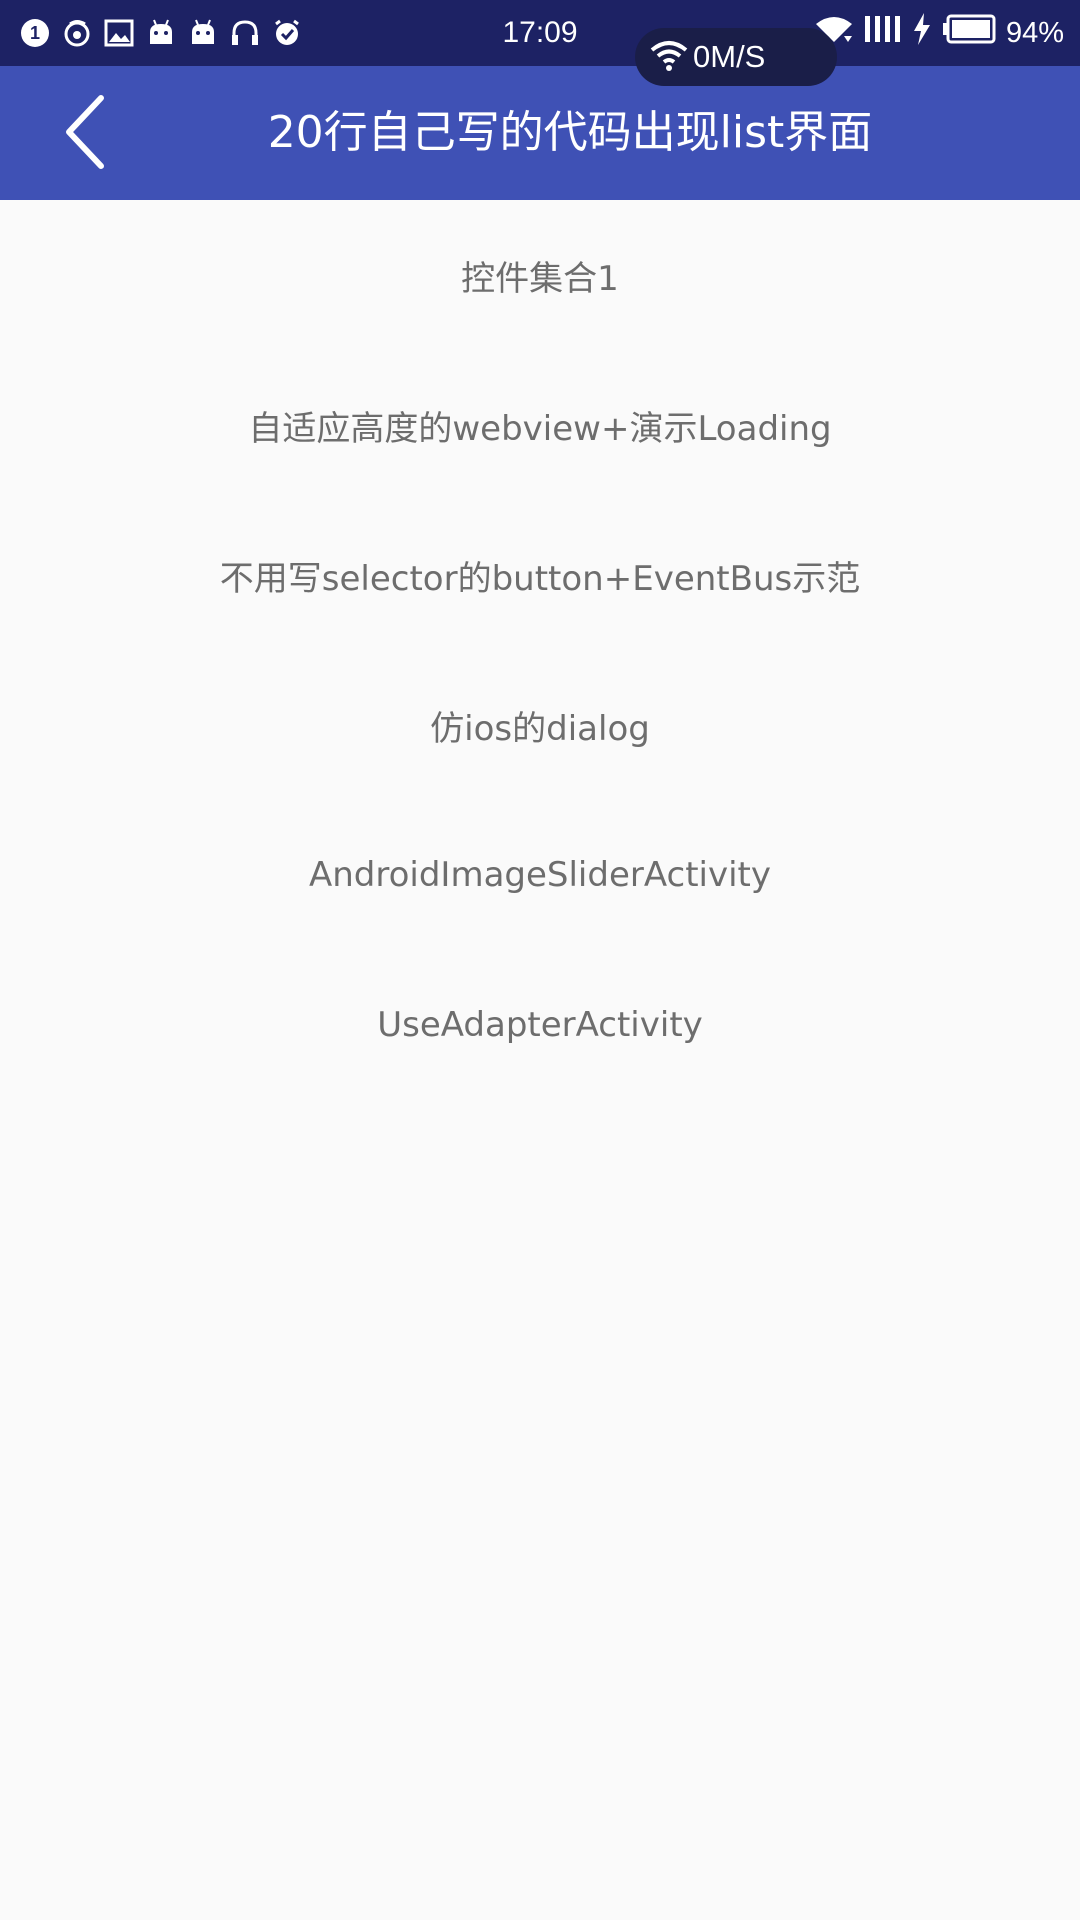 The image size is (1080, 1920). I want to click on toolbar: 20行自己写的代码出现list界面, so click(540, 133).